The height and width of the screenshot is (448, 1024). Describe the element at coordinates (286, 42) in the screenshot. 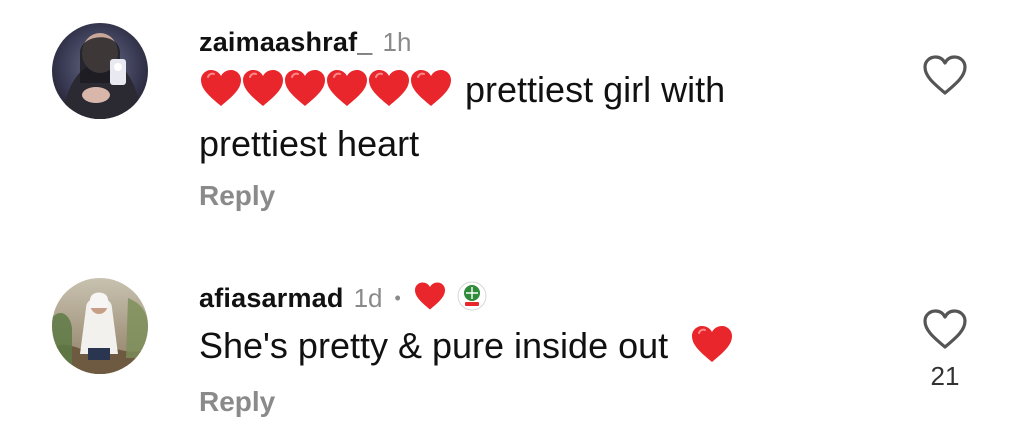

I see `username: zaimaashraf_` at that location.